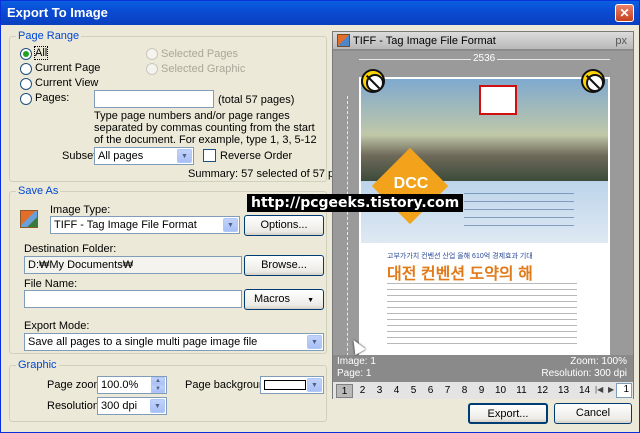 The image size is (640, 433). I want to click on page-zoom-value: 100.0%, so click(120, 385).